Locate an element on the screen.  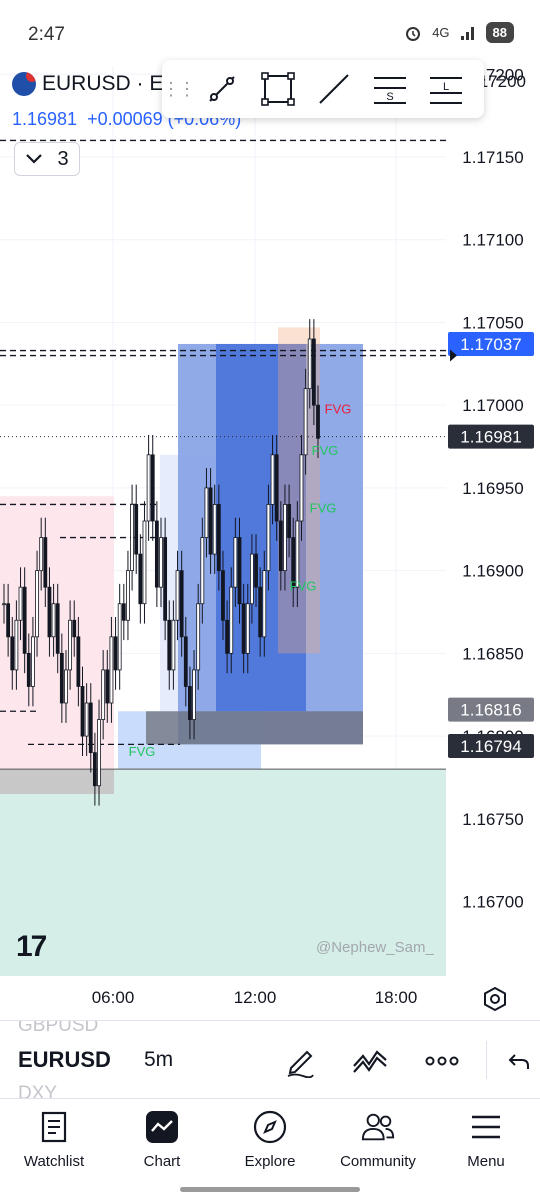
nav-menu: Menu is located at coordinates (486, 1144).